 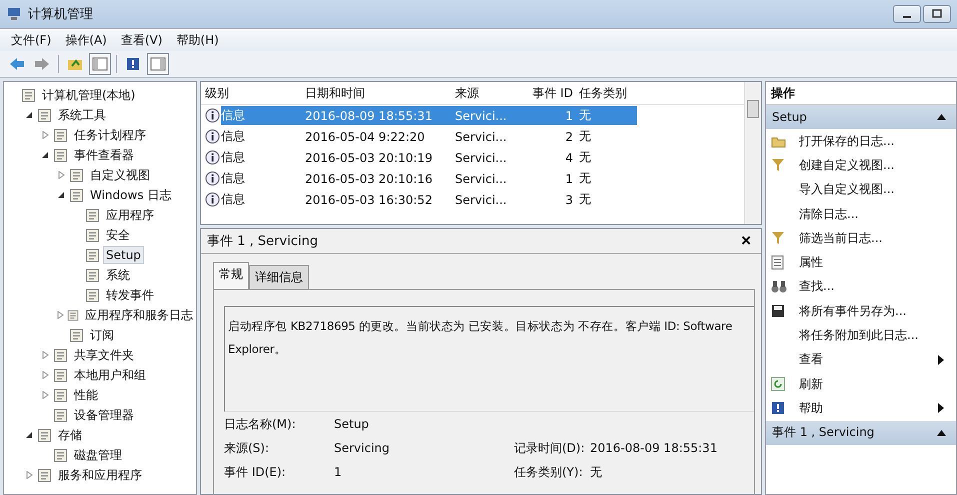 What do you see at coordinates (861, 408) in the screenshot?
I see `action-item: 帮助` at bounding box center [861, 408].